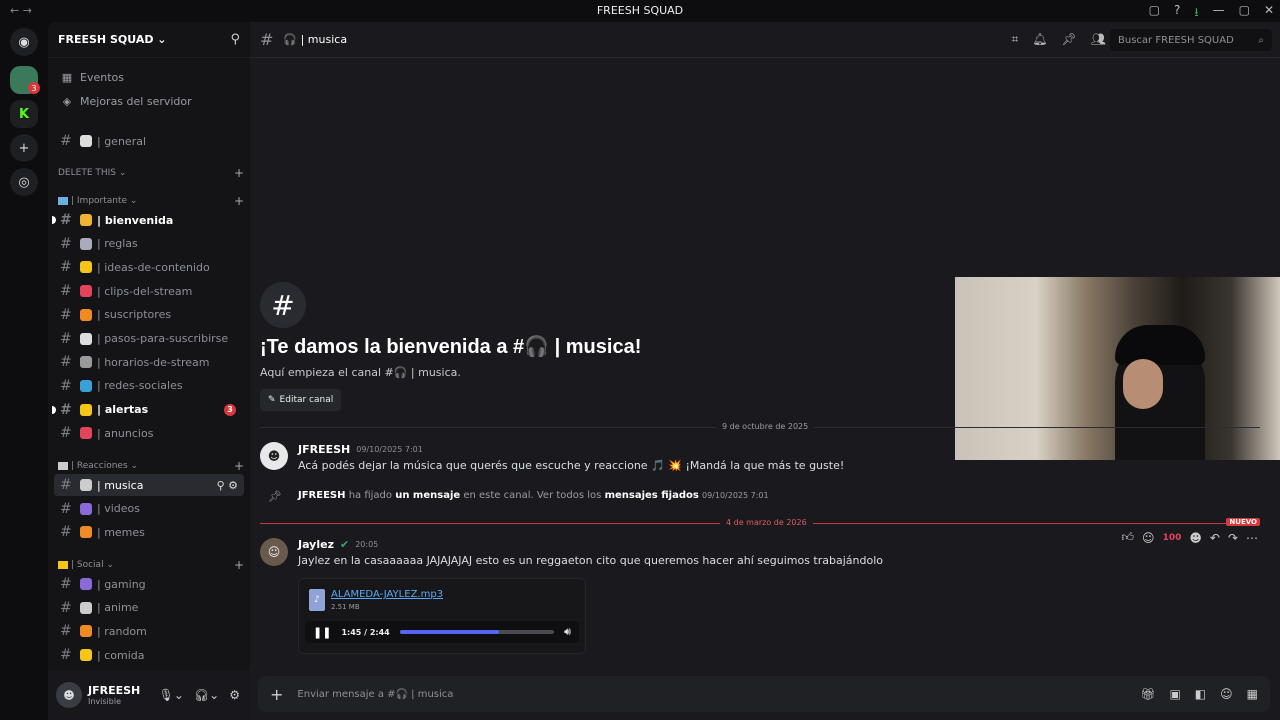 The height and width of the screenshot is (720, 1280). Describe the element at coordinates (24, 148) in the screenshot. I see `add-server-icon: +` at that location.